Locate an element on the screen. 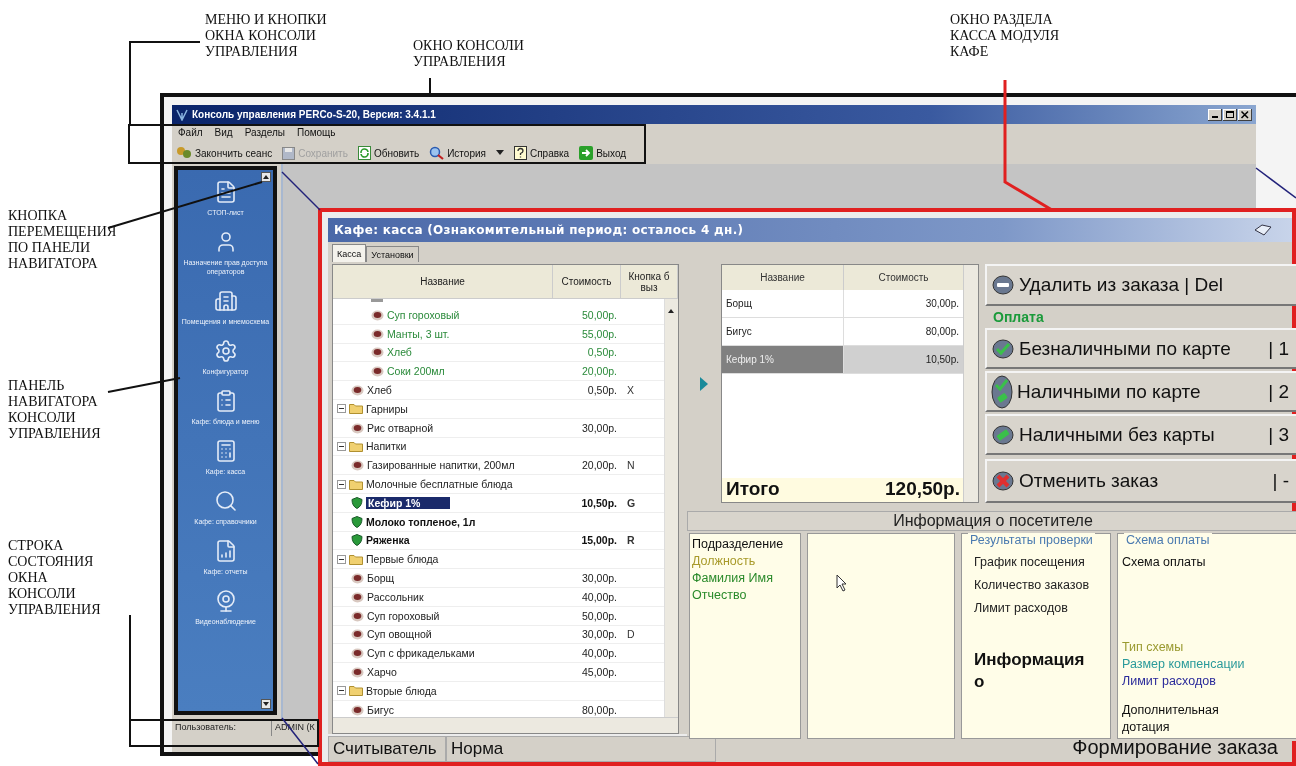 This screenshot has height=766, width=1296. price-cell-text: 20,00р. is located at coordinates (599, 371).